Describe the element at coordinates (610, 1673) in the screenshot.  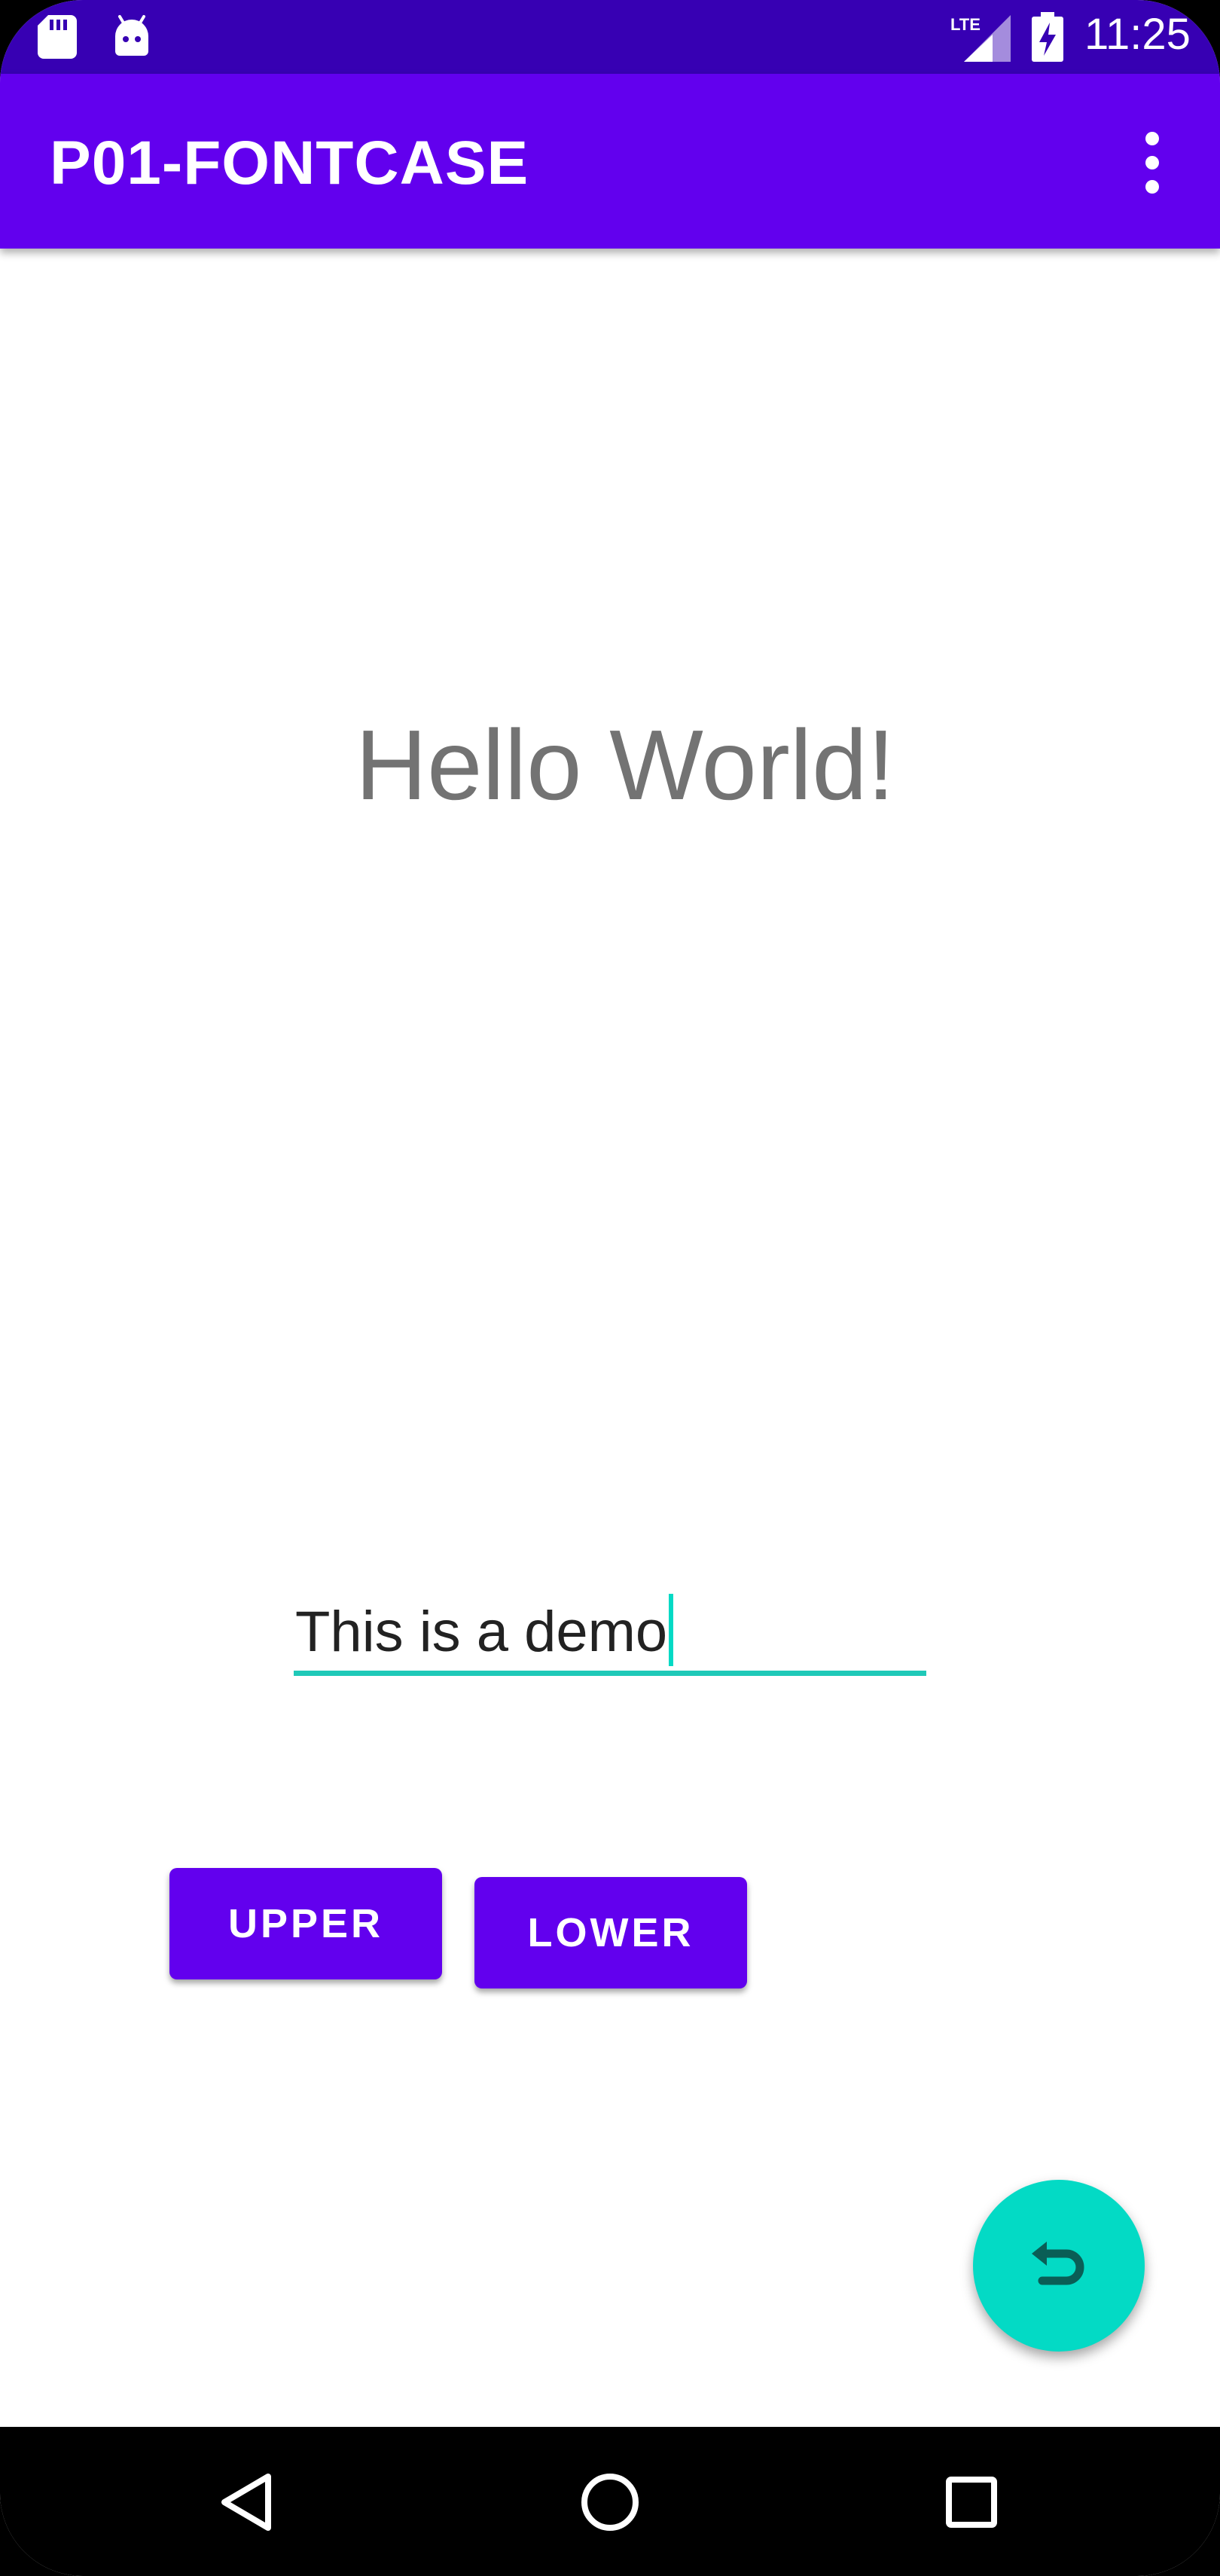
I see `text-input-underline` at that location.